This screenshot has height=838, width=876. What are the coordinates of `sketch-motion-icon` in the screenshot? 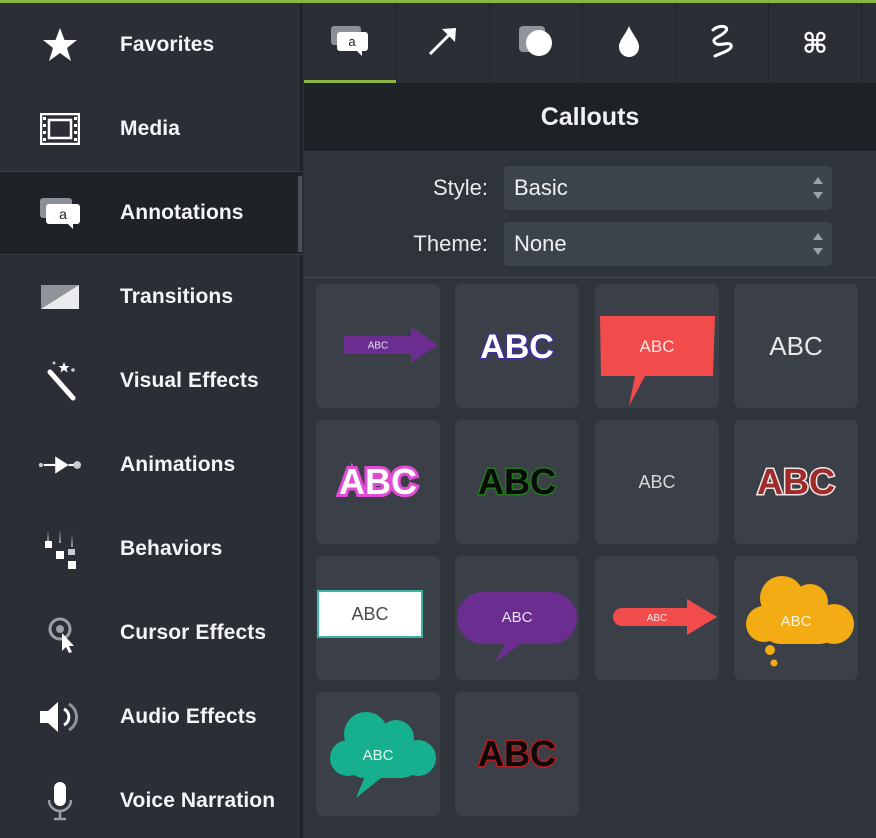 It's located at (722, 43).